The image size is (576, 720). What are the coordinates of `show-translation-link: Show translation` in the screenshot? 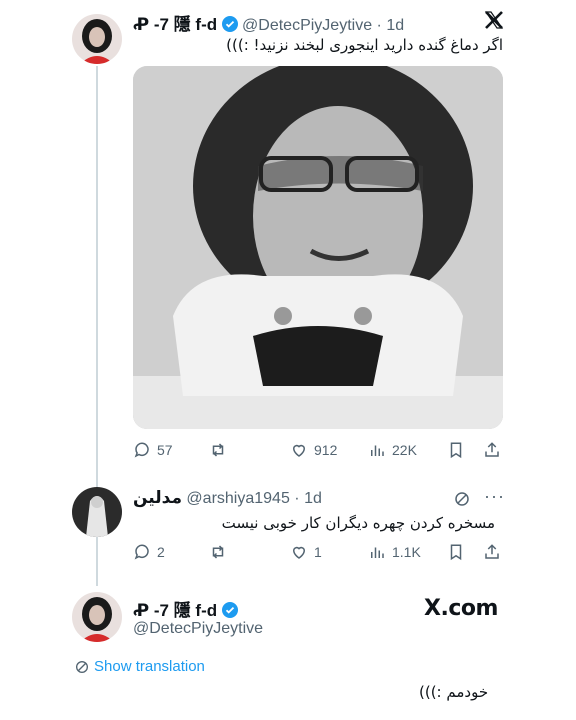 It's located at (139, 666).